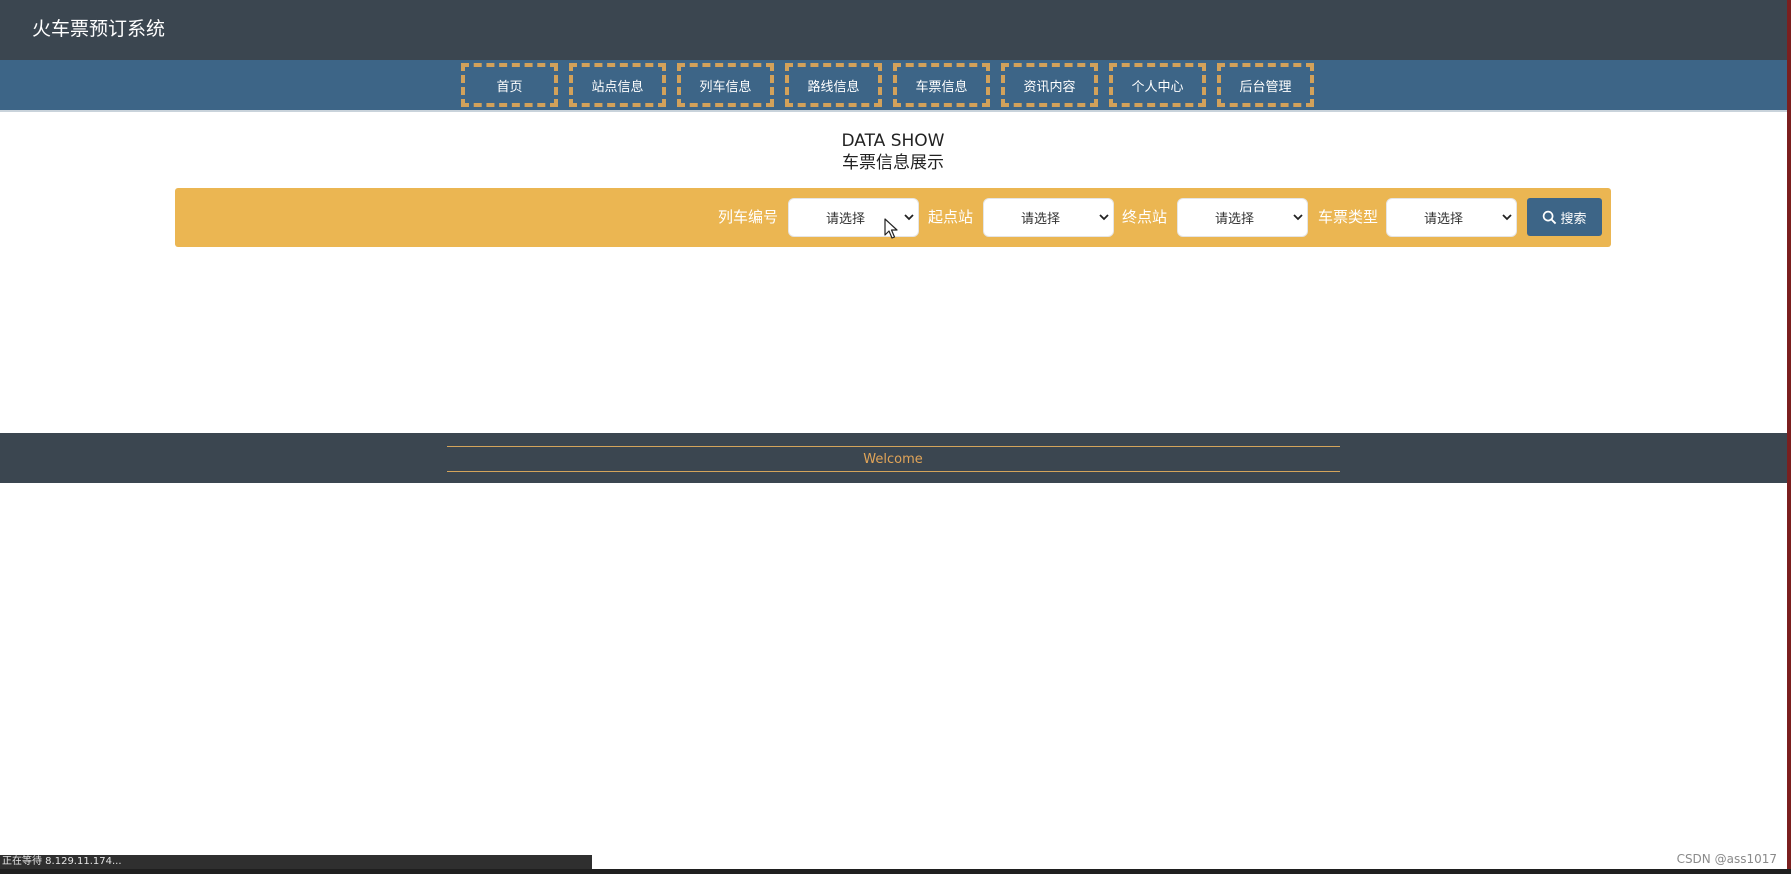  Describe the element at coordinates (1157, 85) in the screenshot. I see `nav-item-personal-center: 个人中心` at that location.